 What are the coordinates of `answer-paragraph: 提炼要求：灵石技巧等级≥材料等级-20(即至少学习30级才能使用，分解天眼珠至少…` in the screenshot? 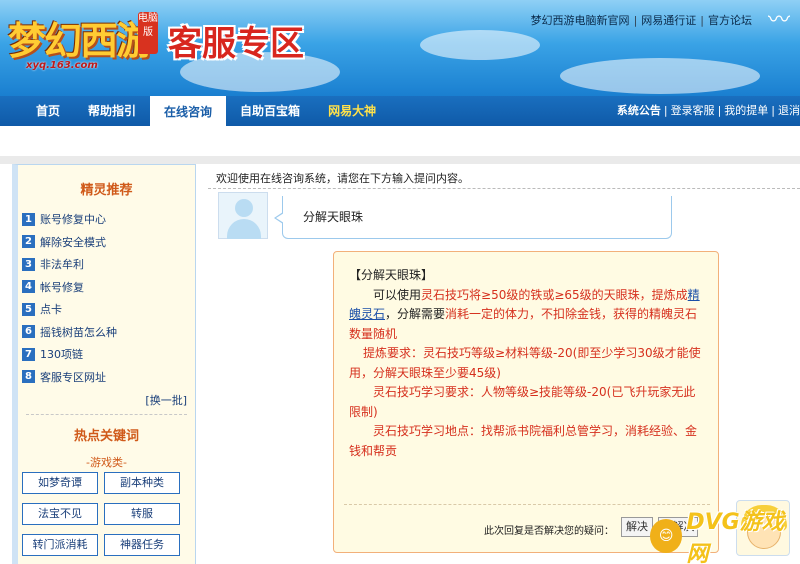 It's located at (525, 363).